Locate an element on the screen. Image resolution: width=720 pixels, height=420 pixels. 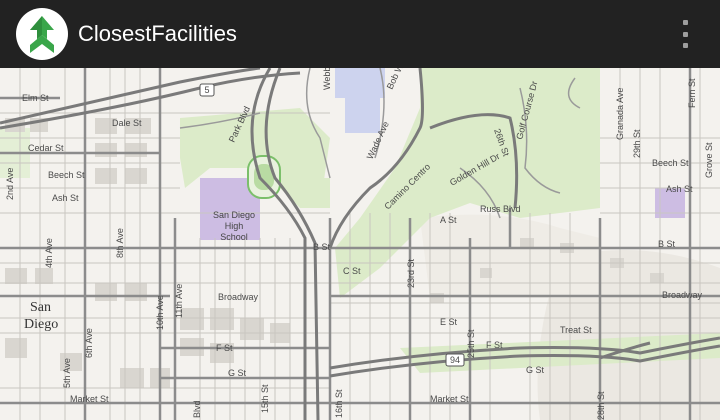
label-school-line1: San Diego is located at coordinates (234, 215).